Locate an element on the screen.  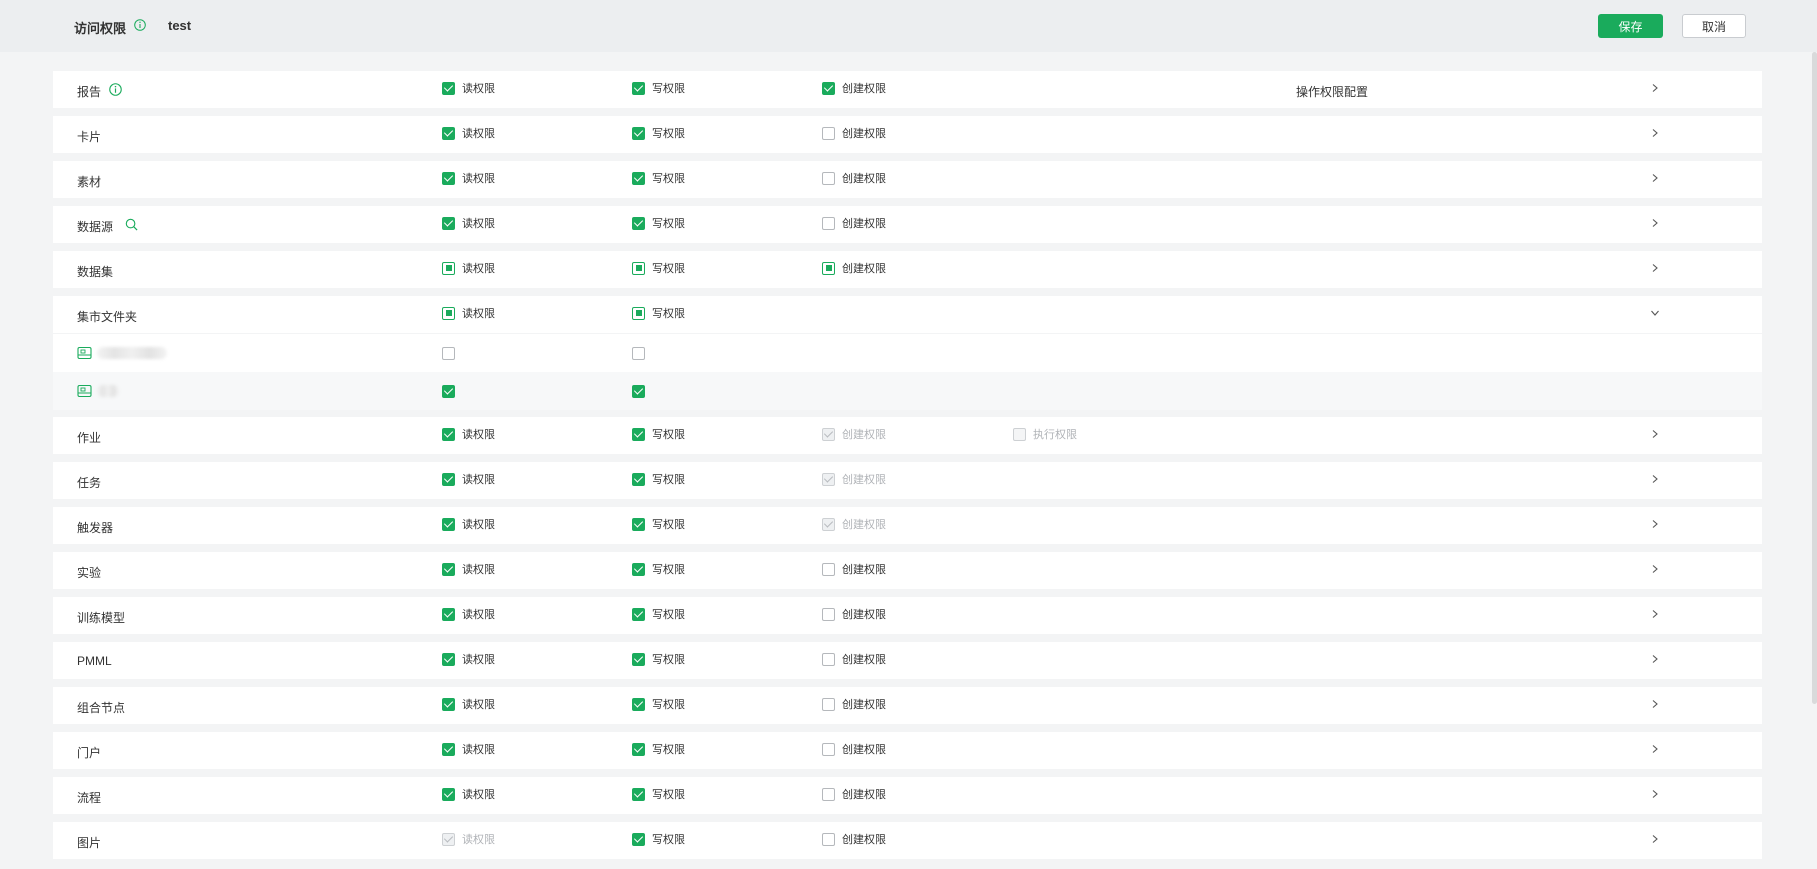
search-icon is located at coordinates (131, 224).